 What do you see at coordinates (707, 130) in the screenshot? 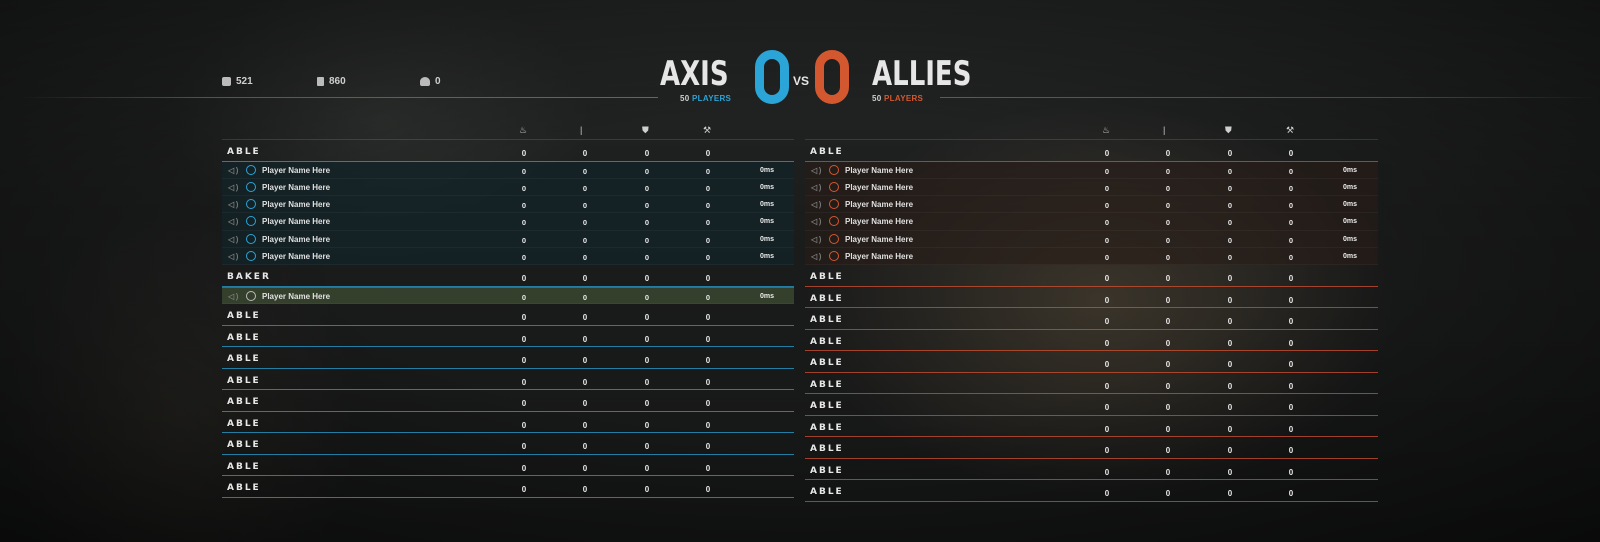
I see `support-icon: ⚒` at bounding box center [707, 130].